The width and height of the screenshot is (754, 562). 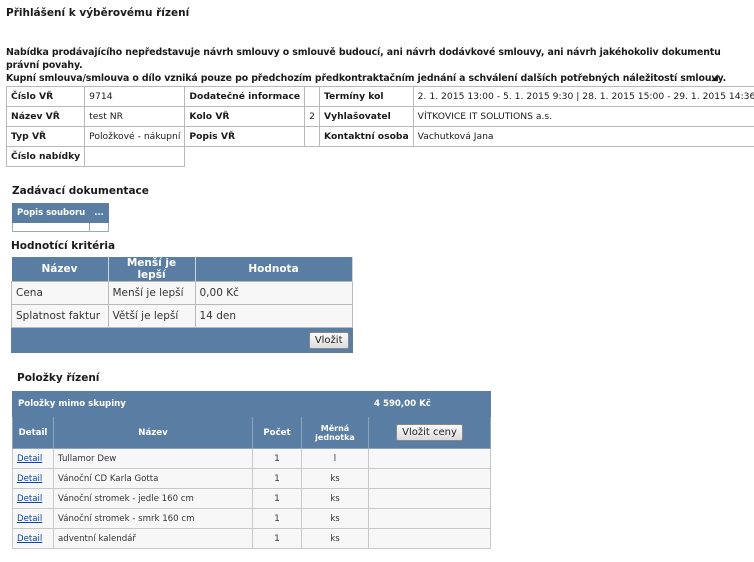 What do you see at coordinates (60, 293) in the screenshot?
I see `criteria-name: Cena` at bounding box center [60, 293].